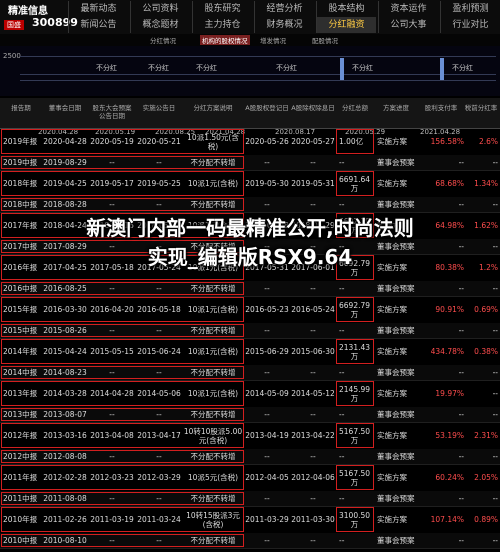 This screenshot has width=500, height=552. I want to click on table-cell: 2011-03-19, so click(112, 519).